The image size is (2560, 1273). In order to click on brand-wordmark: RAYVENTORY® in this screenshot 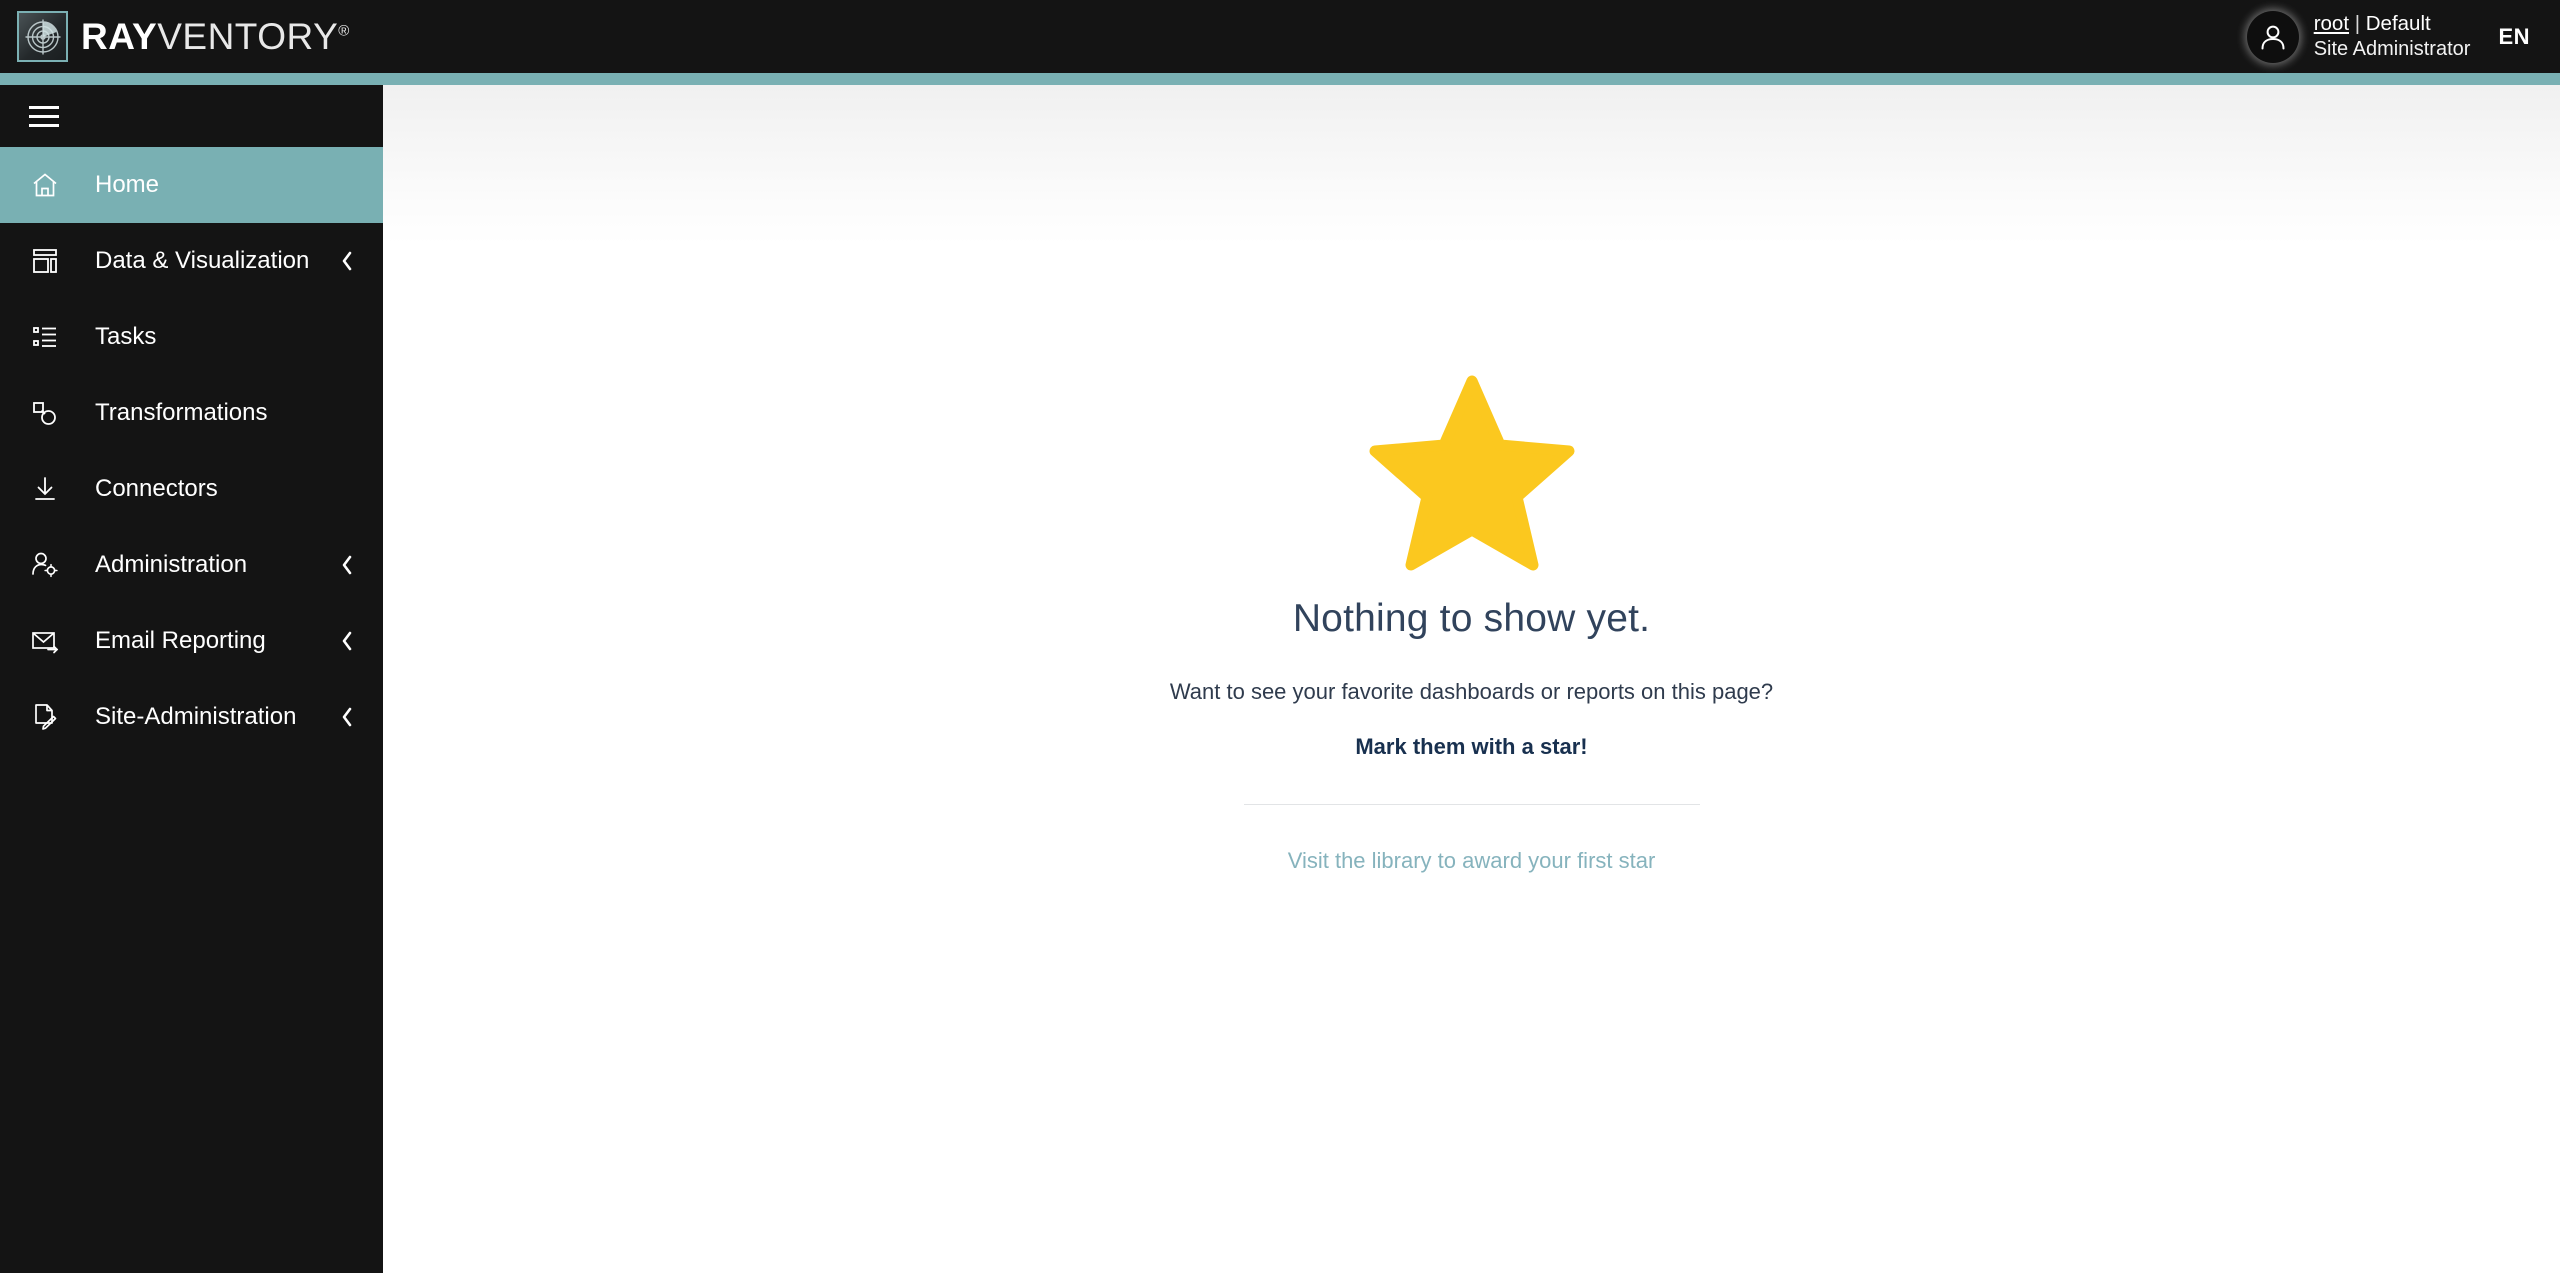, I will do `click(215, 36)`.